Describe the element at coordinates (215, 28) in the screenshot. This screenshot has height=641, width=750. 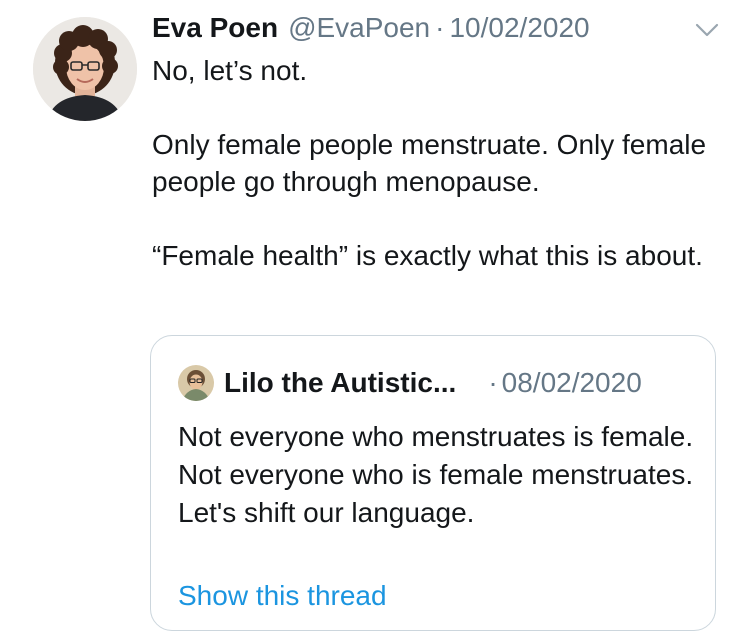
I see `author-display-name: Eva Poen` at that location.